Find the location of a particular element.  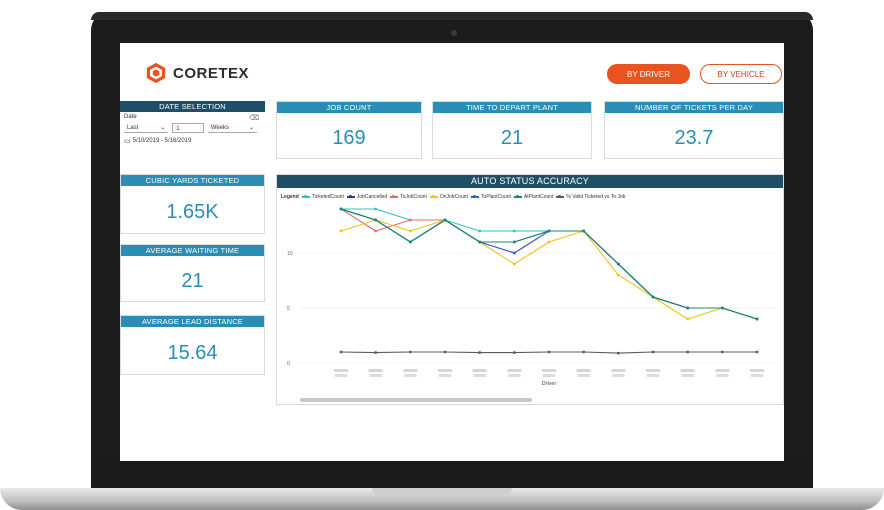

calendar-icon: ▭ is located at coordinates (127, 141).